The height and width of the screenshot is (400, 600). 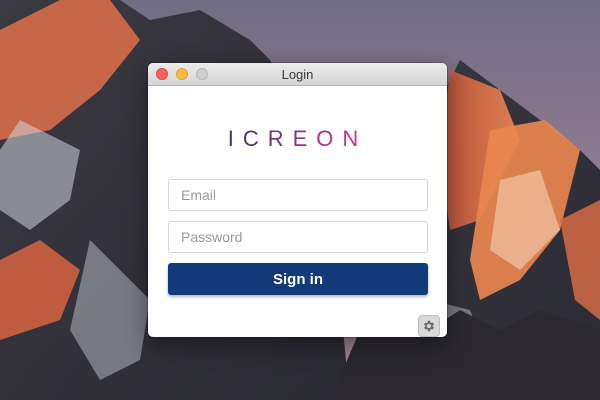 I want to click on logo-text: ICREON, so click(x=298, y=138).